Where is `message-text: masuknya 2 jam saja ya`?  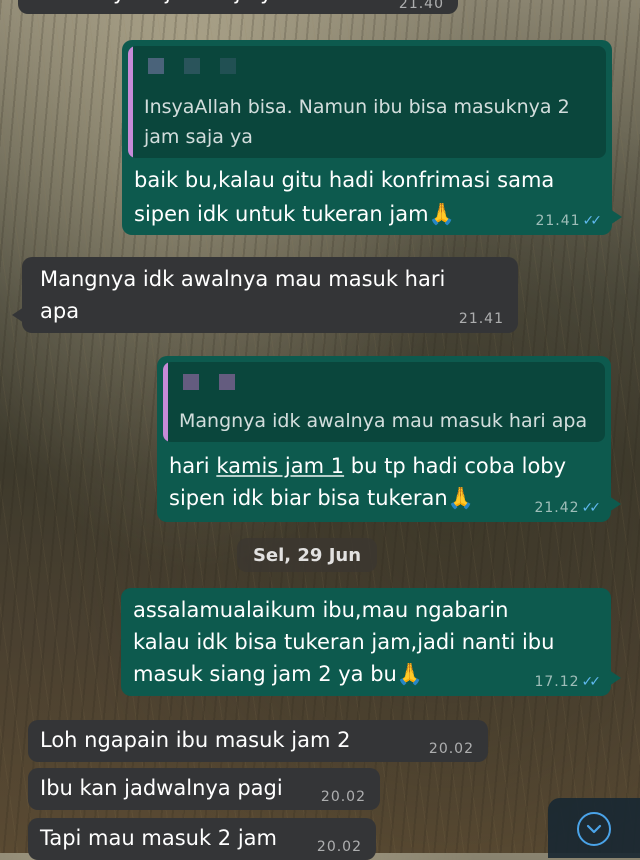 message-text: masuknya 2 jam saja ya is located at coordinates (239, 4).